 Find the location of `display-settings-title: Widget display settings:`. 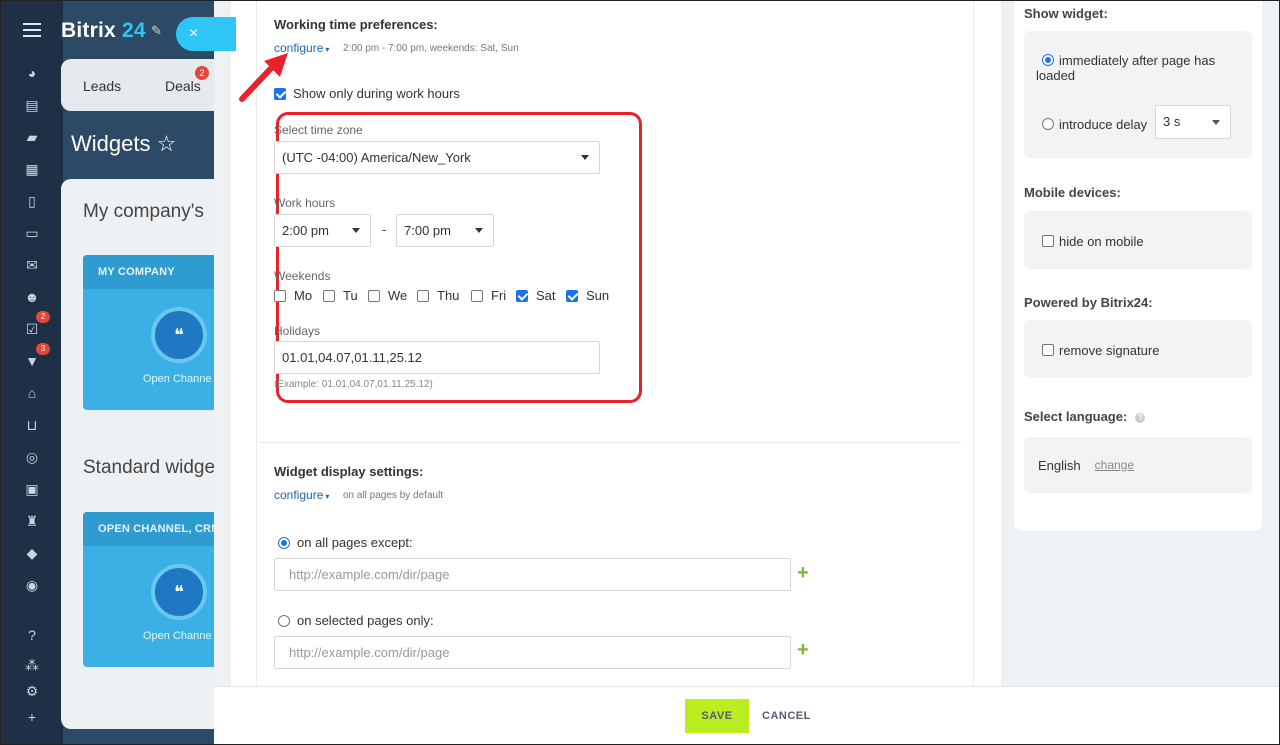

display-settings-title: Widget display settings: is located at coordinates (349, 471).